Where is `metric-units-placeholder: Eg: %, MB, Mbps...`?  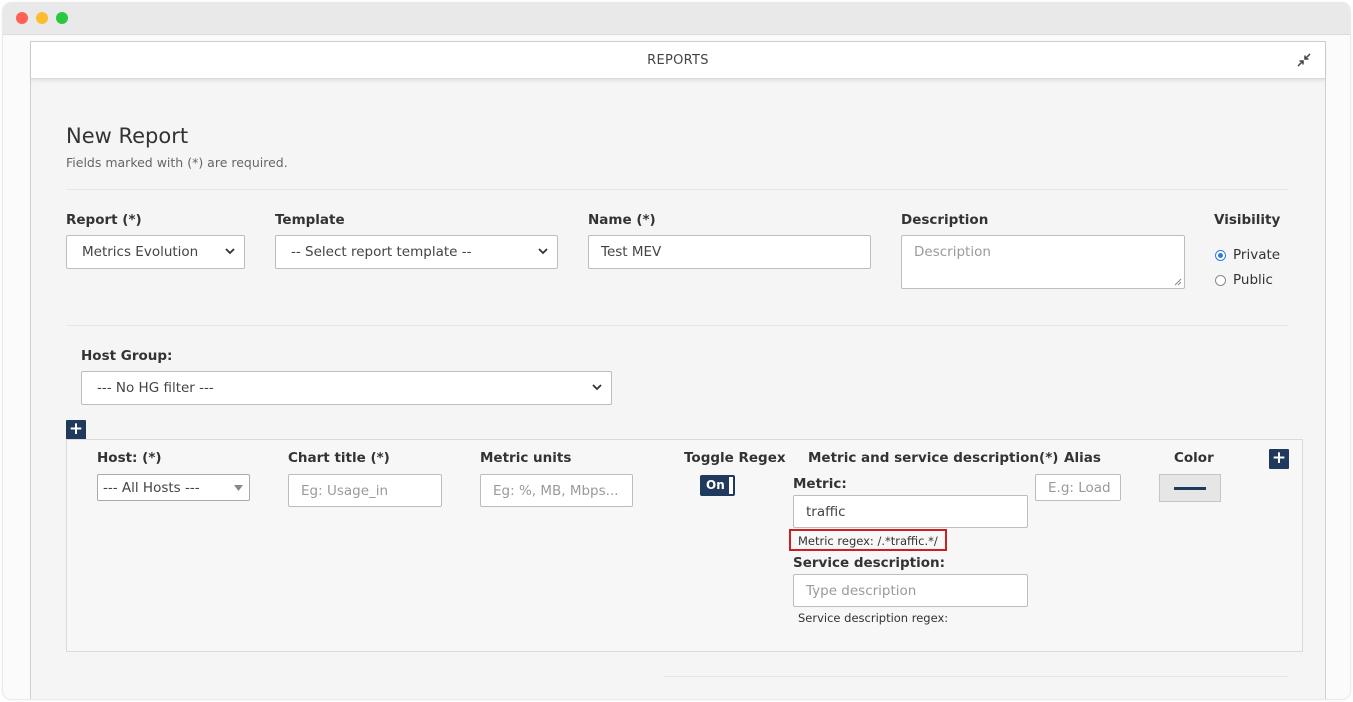
metric-units-placeholder: Eg: %, MB, Mbps... is located at coordinates (556, 491).